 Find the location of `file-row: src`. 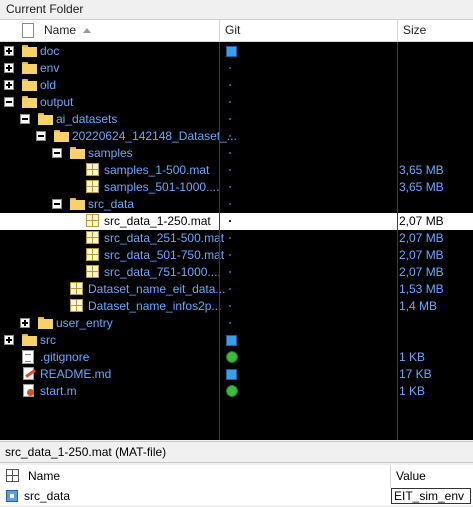

file-row: src is located at coordinates (236, 340).